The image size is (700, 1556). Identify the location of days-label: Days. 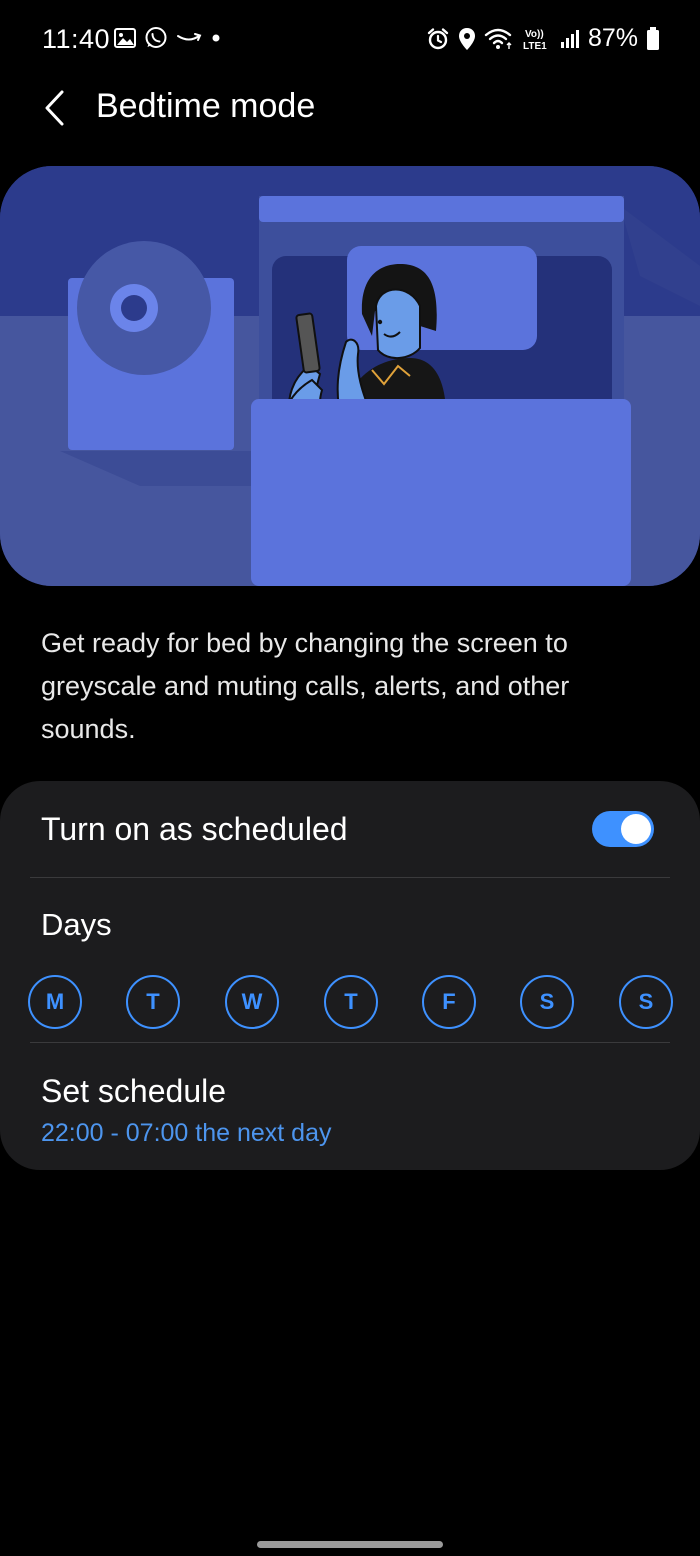
(76, 924).